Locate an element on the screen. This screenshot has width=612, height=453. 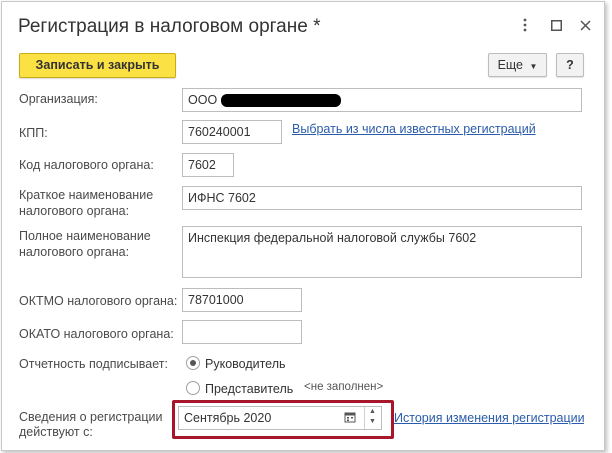
redaction-mark is located at coordinates (281, 100).